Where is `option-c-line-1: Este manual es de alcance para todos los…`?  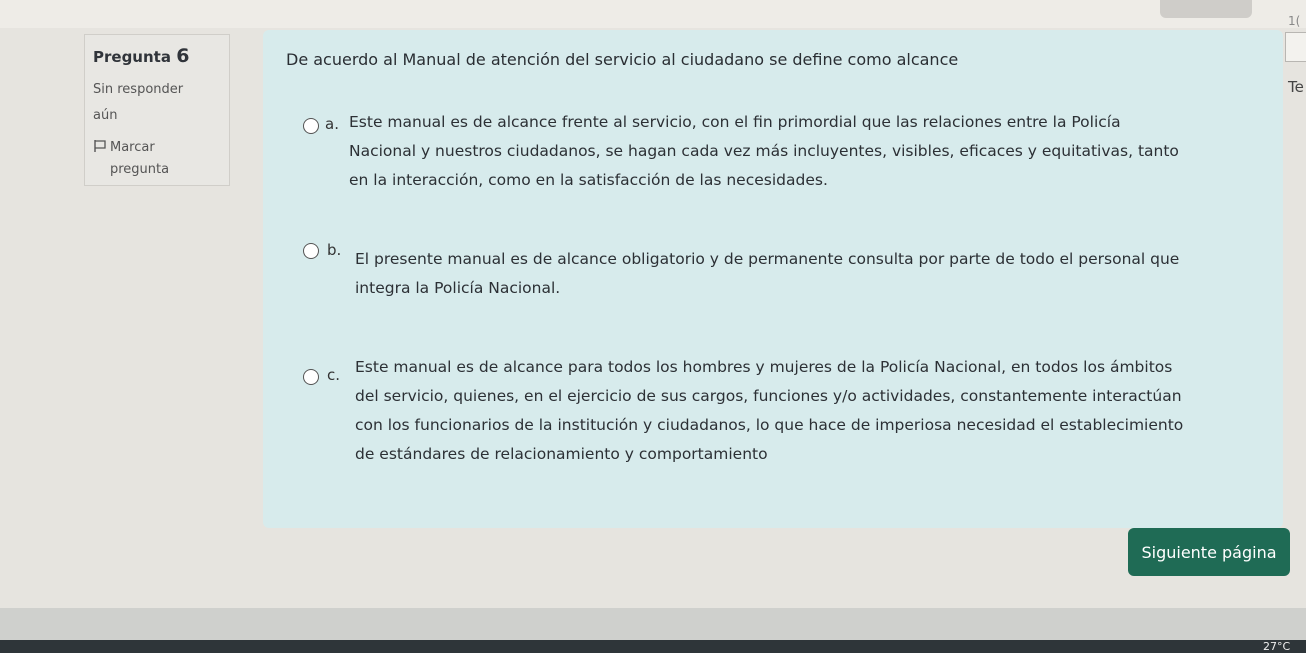 option-c-line-1: Este manual es de alcance para todos los… is located at coordinates (764, 367).